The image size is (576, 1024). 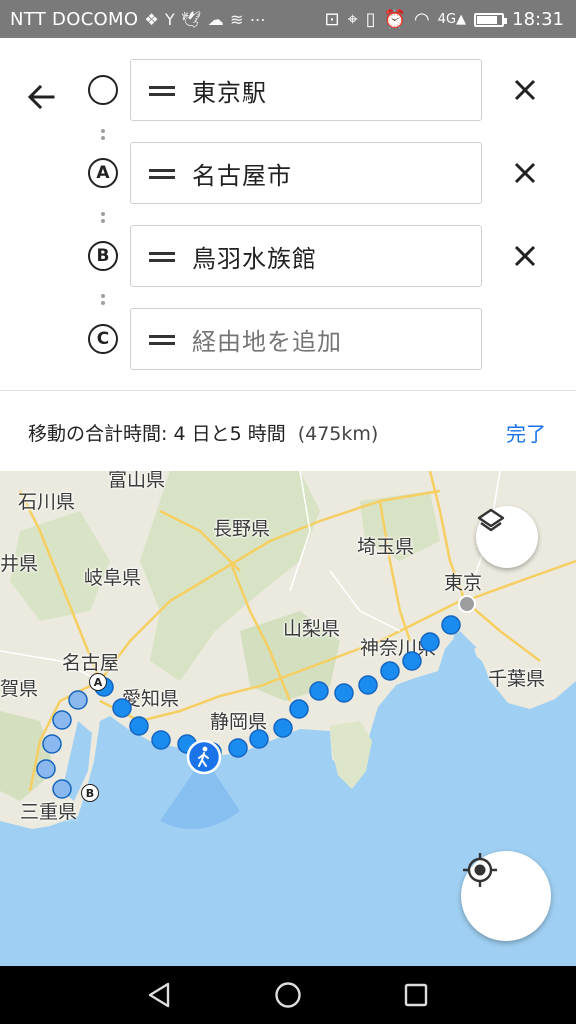 I want to click on location-icon: ⌖, so click(x=352, y=19).